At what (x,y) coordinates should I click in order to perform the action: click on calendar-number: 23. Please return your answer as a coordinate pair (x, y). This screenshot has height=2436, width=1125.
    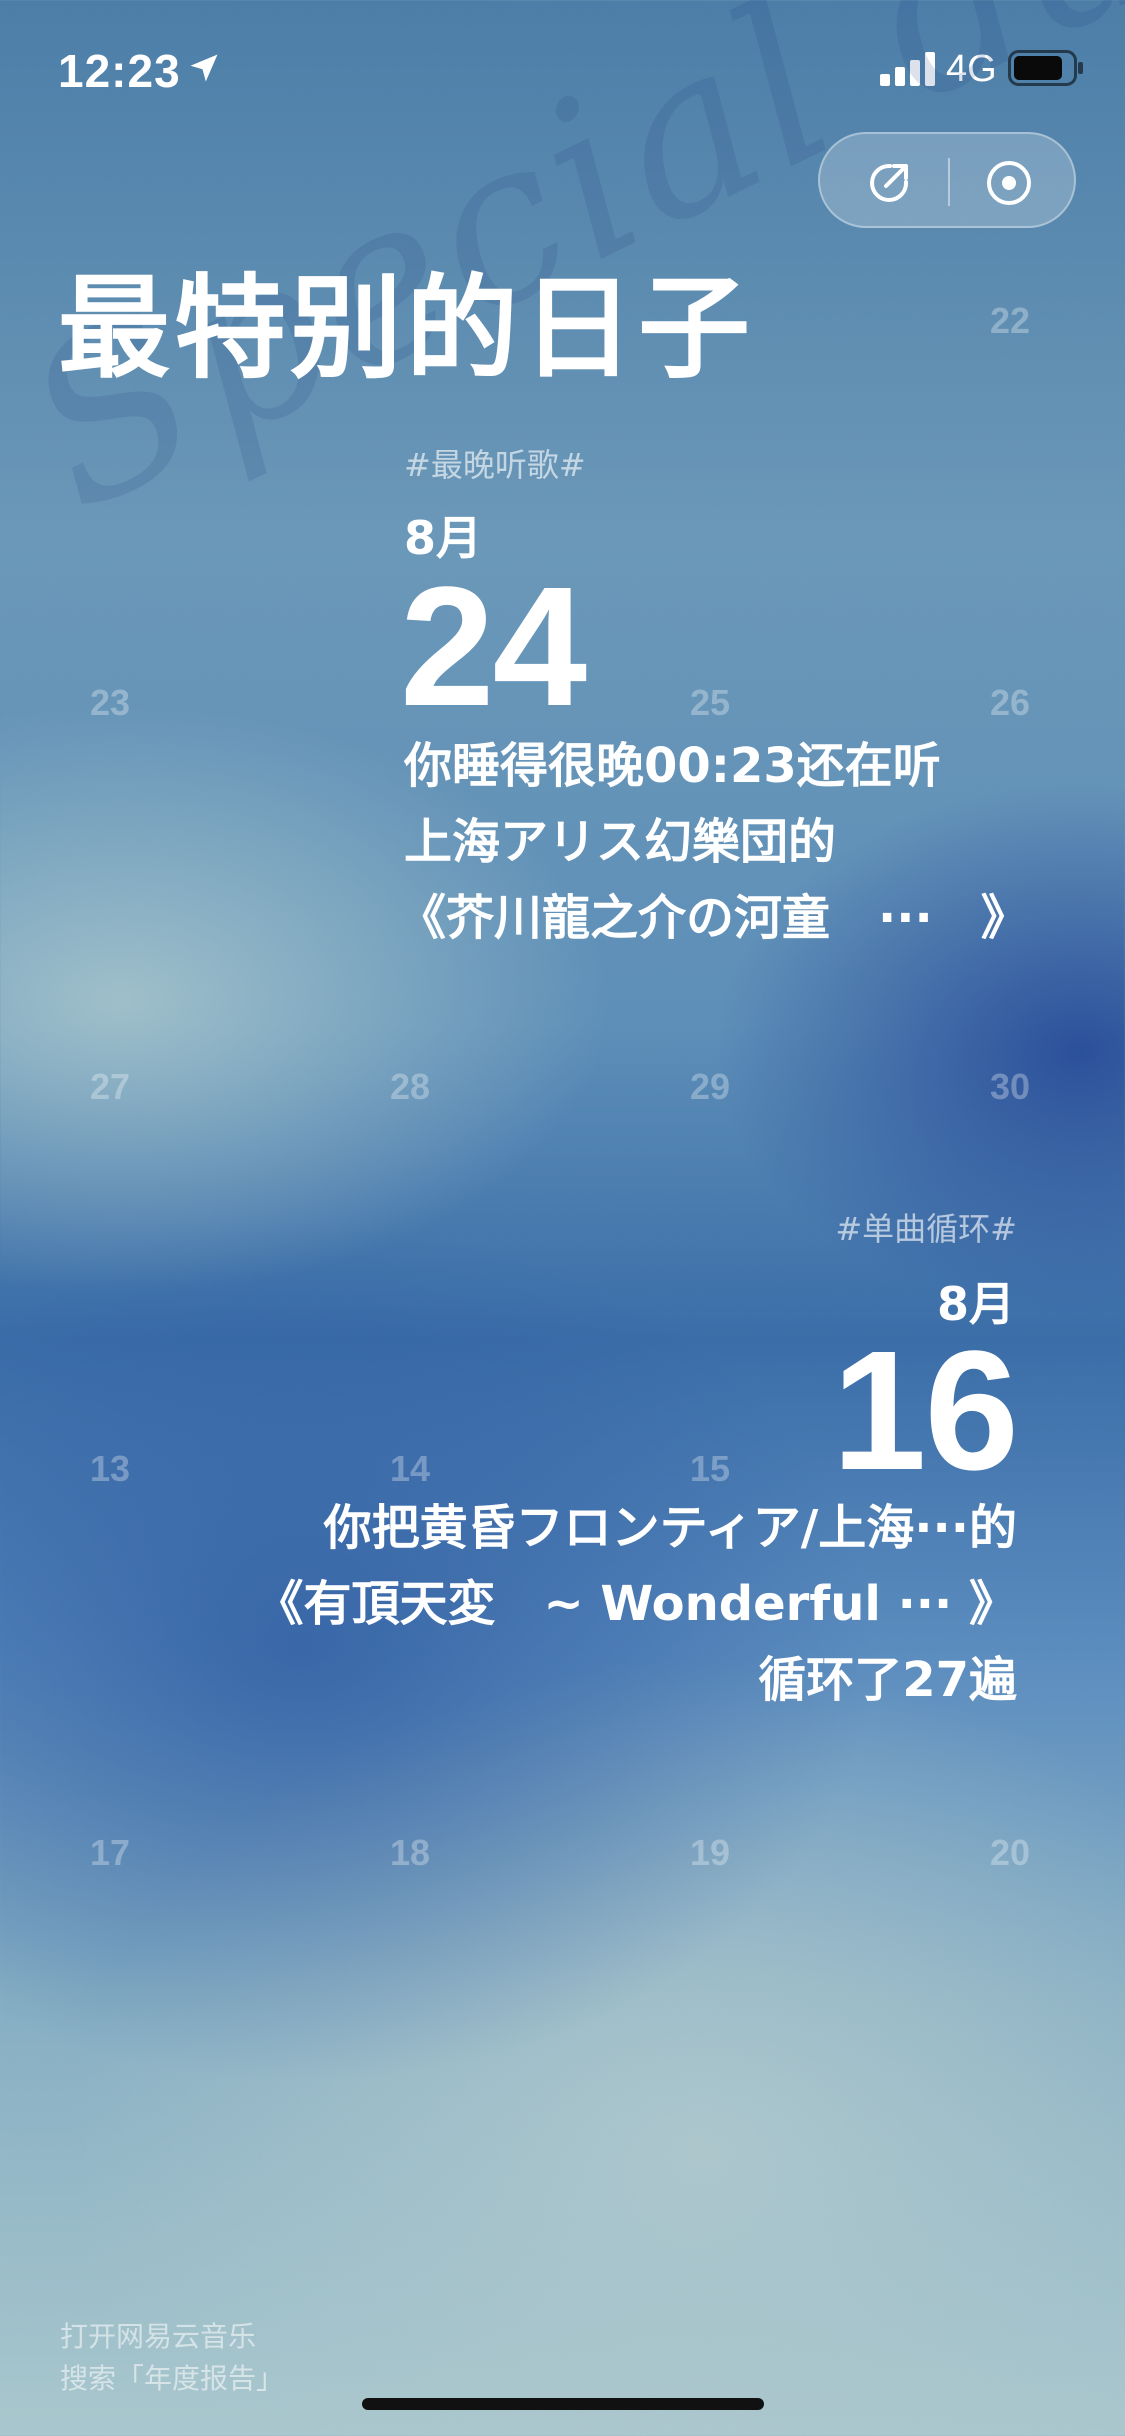
    Looking at the image, I should click on (110, 702).